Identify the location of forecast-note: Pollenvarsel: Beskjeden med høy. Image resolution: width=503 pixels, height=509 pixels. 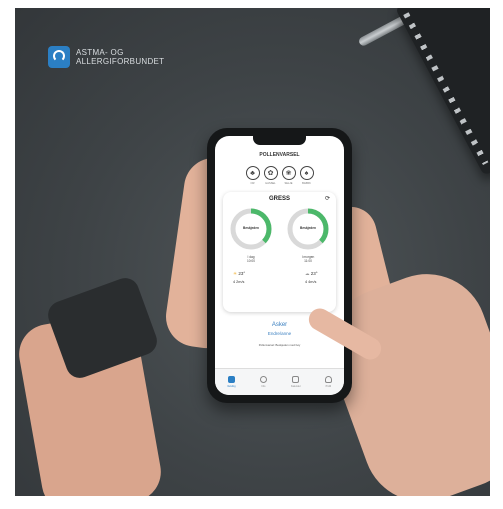
(279, 345).